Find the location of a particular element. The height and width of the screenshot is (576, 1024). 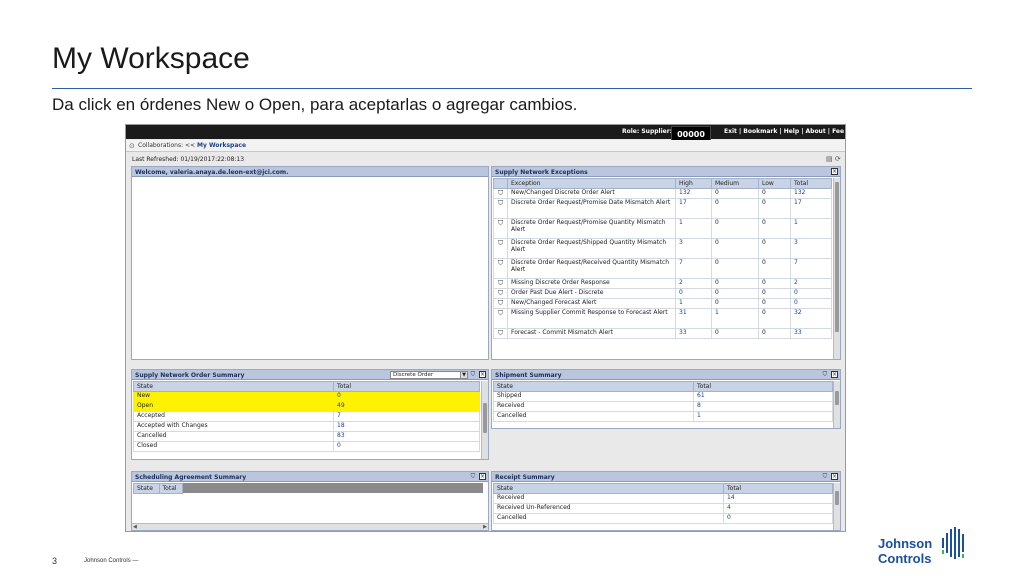

exception-high: 31 is located at coordinates (693, 318).